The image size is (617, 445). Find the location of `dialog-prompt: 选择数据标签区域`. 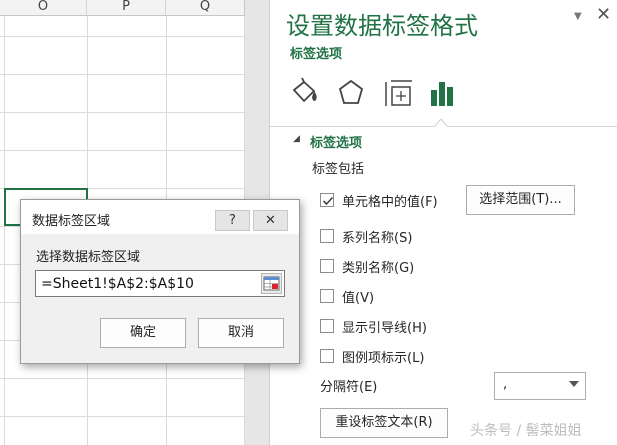

dialog-prompt: 选择数据标签区域 is located at coordinates (88, 257).